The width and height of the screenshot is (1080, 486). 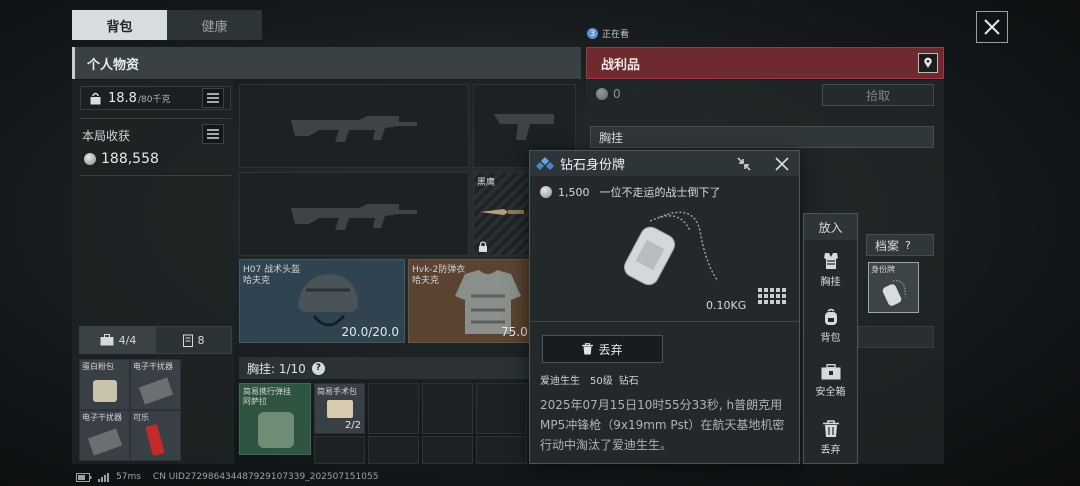 What do you see at coordinates (765, 63) in the screenshot?
I see `loot-header: 战利品` at bounding box center [765, 63].